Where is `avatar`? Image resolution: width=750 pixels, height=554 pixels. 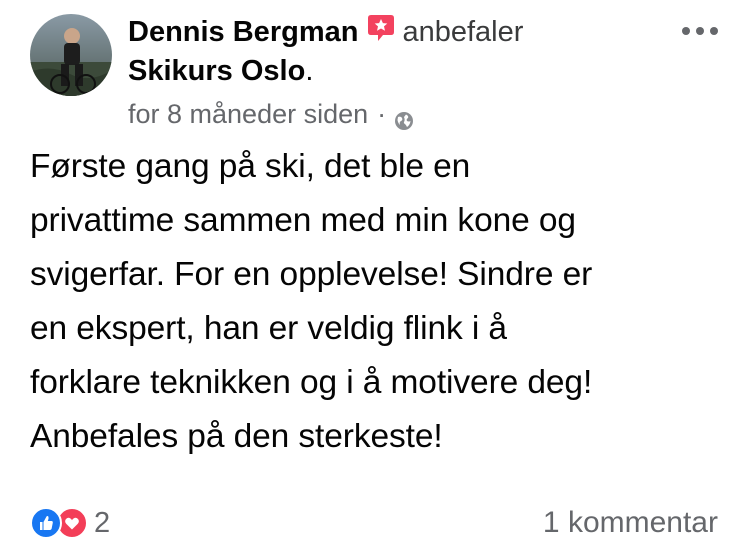 avatar is located at coordinates (71, 55).